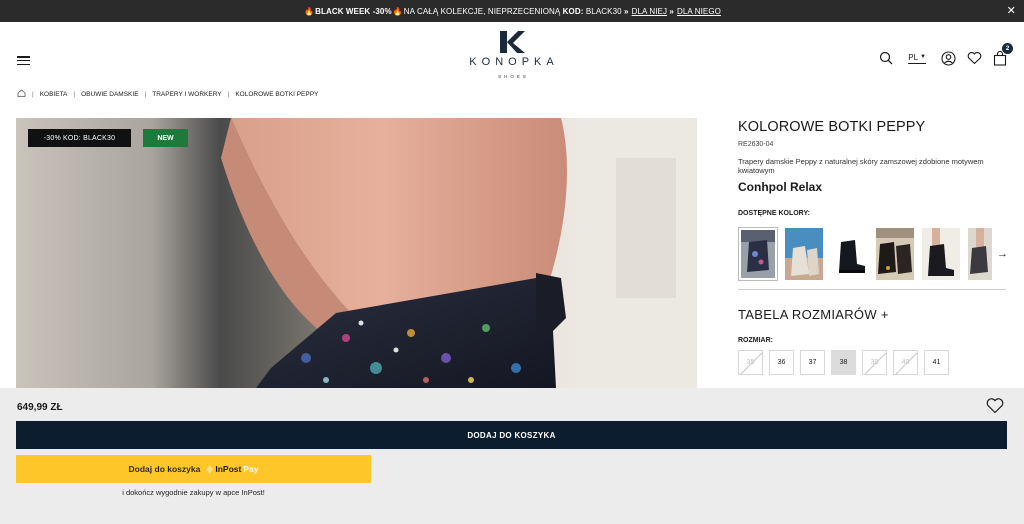  I want to click on product-sku: RE2630-04, so click(756, 144).